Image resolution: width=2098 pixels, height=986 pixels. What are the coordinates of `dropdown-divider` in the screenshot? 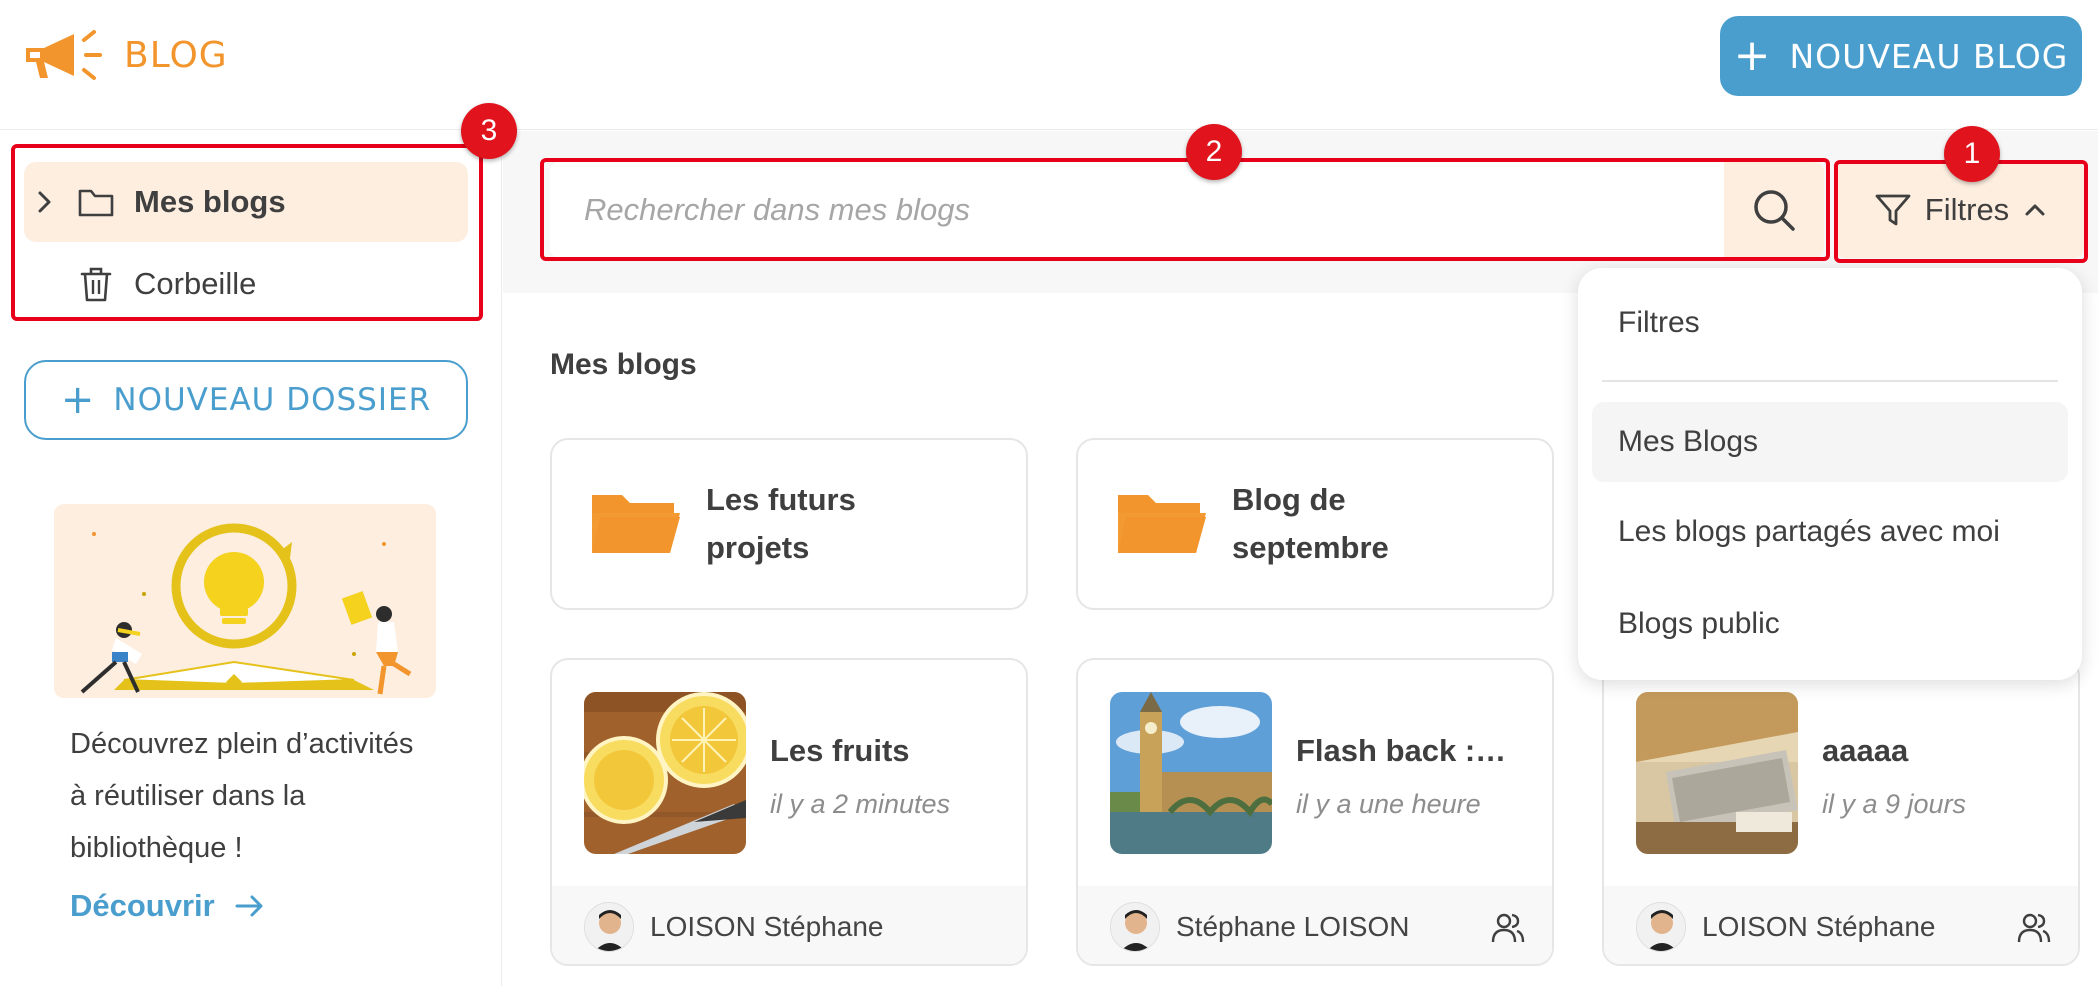 It's located at (1830, 381).